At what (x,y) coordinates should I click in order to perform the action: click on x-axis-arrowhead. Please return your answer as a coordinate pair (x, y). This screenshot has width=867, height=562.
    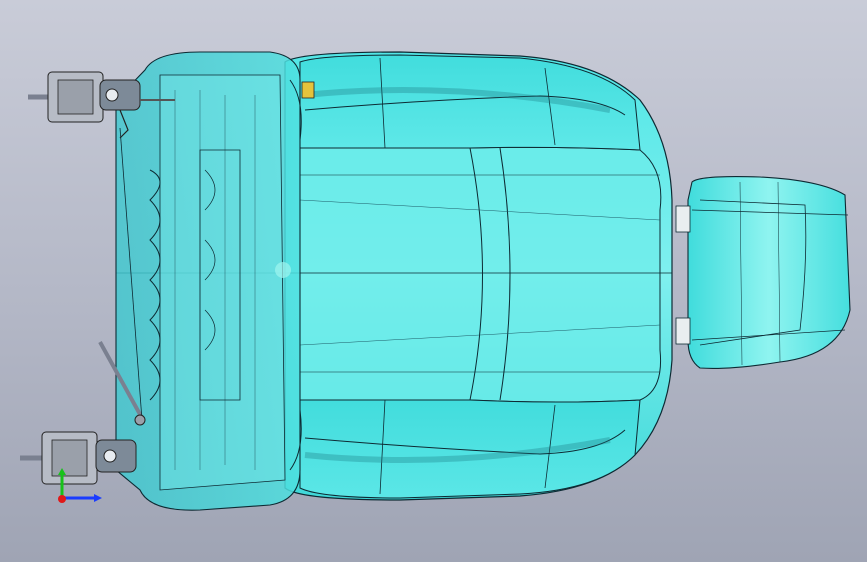
    Looking at the image, I should click on (98, 498).